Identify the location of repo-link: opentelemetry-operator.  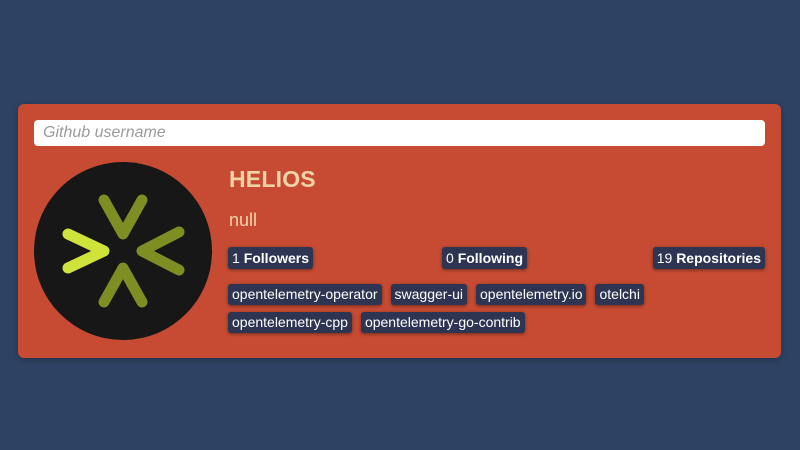
(305, 294).